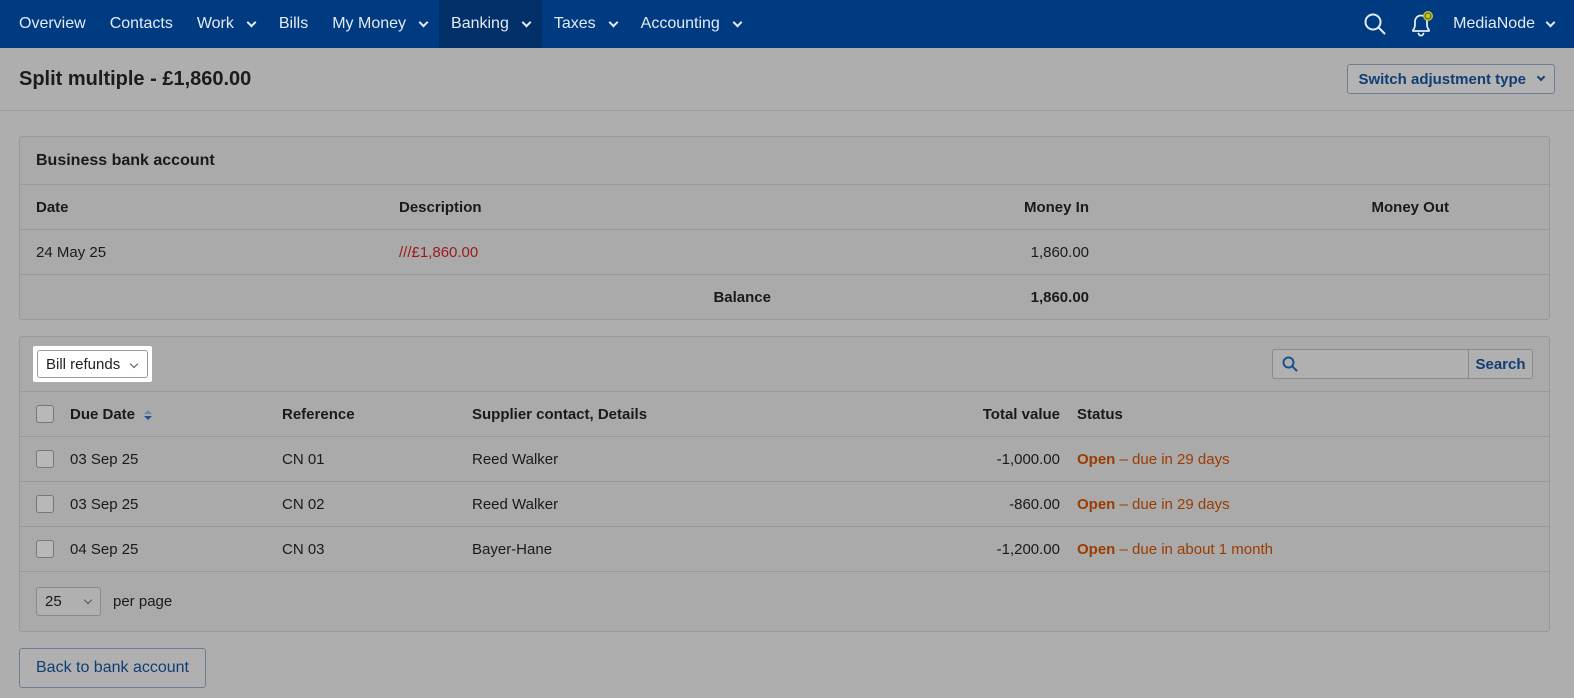  I want to click on search-button: Search, so click(1500, 364).